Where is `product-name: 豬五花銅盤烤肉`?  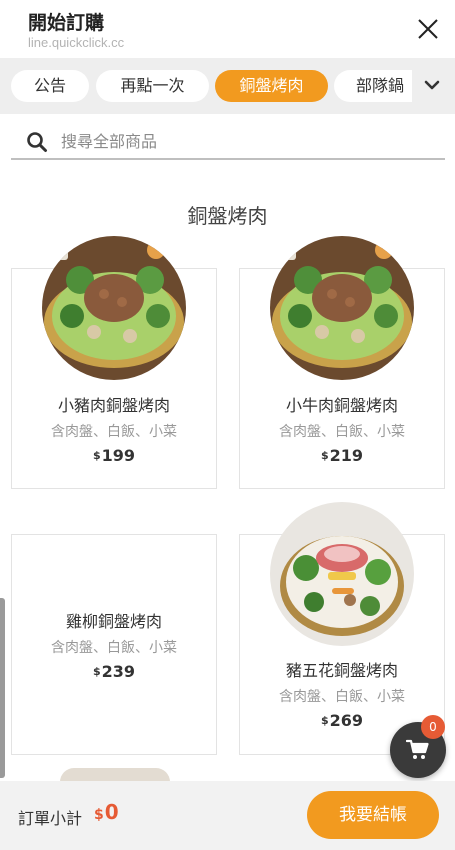
product-name: 豬五花銅盤烤肉 is located at coordinates (341, 670).